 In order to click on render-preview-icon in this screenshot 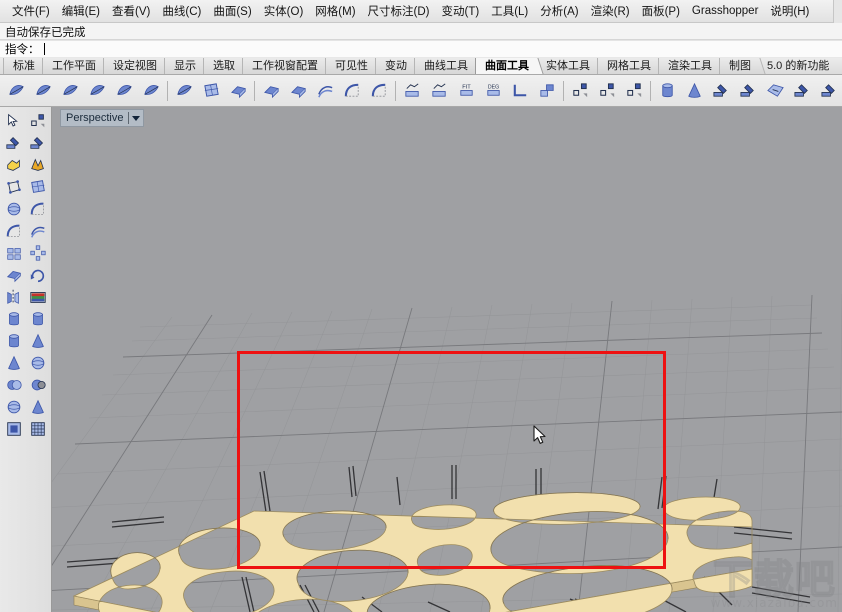, I will do `click(38, 297)`.